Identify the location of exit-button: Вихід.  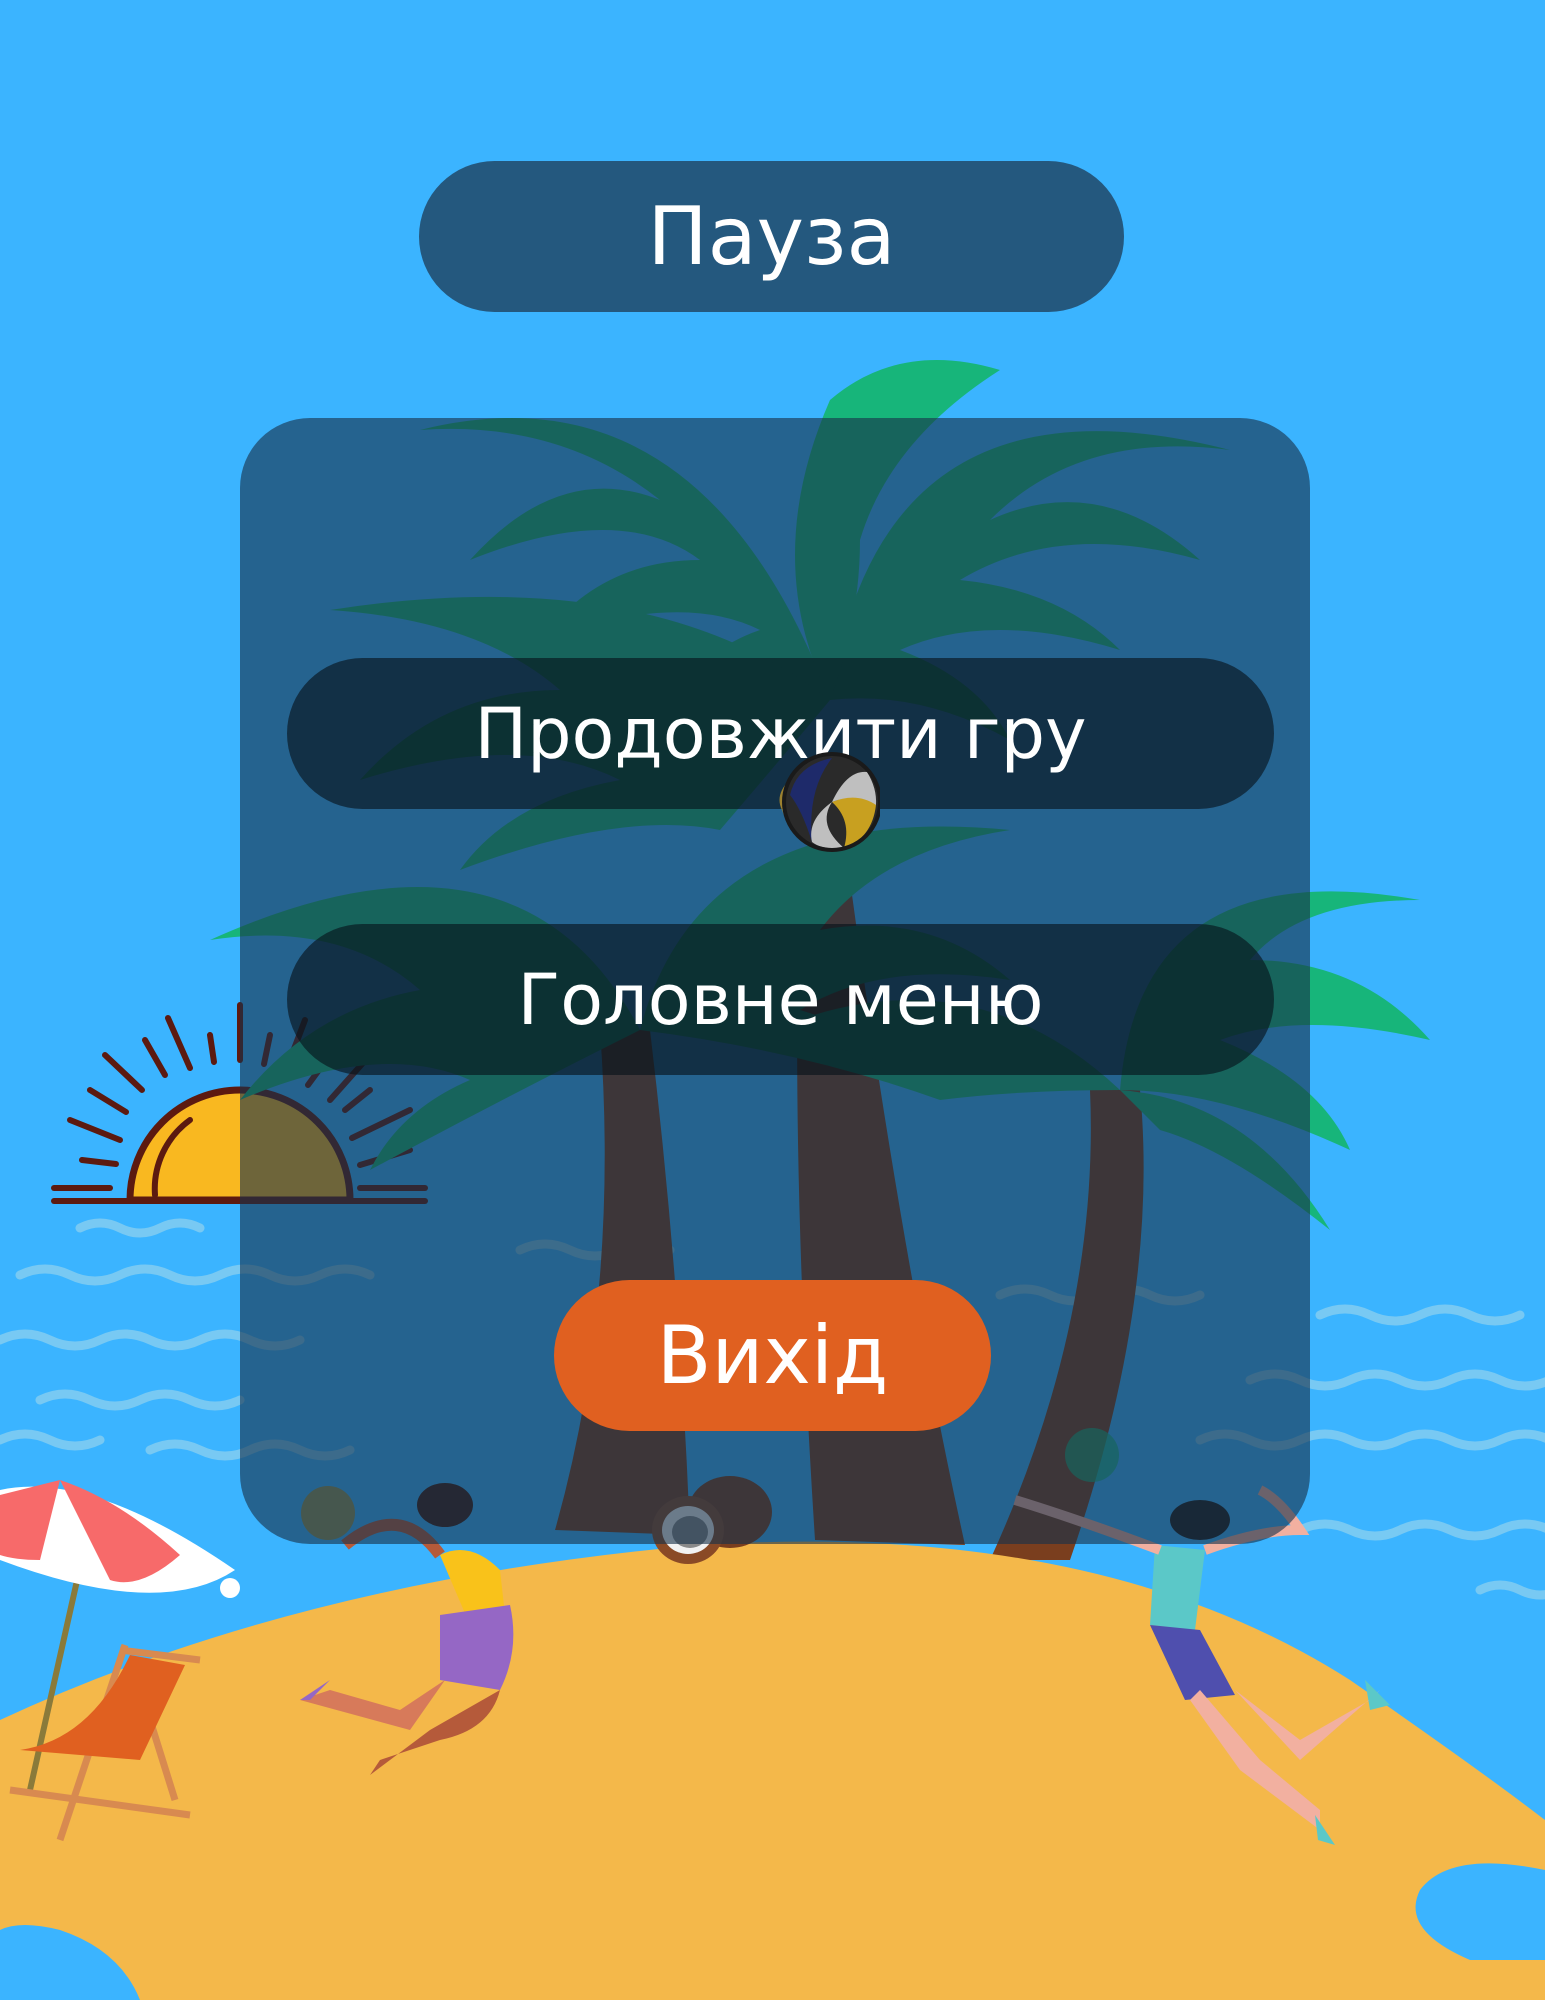
(772, 1355).